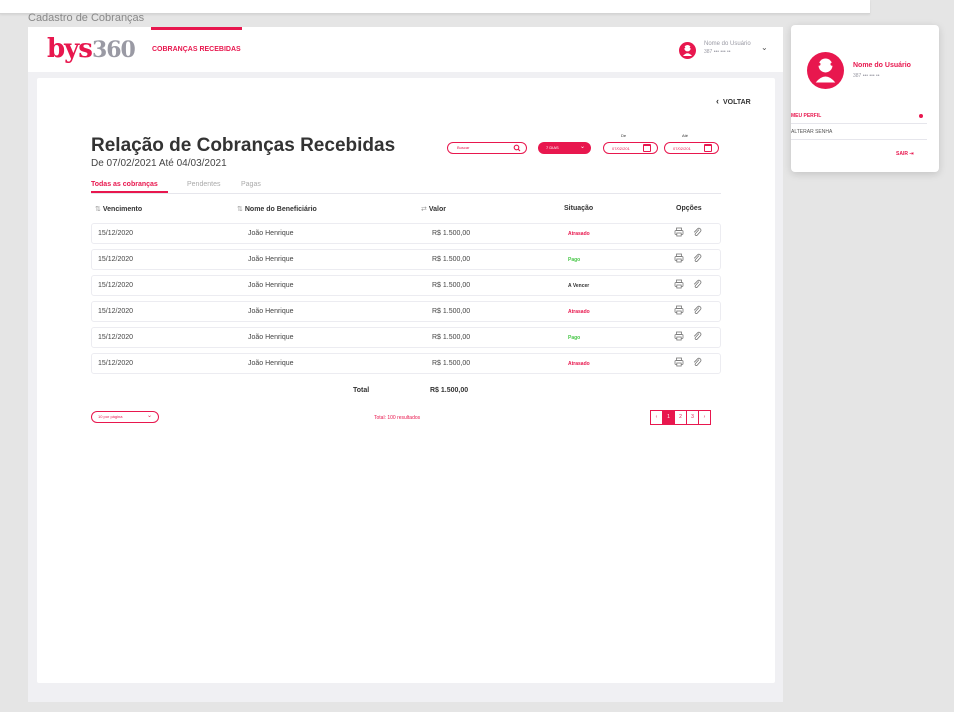  Describe the element at coordinates (277, 209) in the screenshot. I see `column-header-beneficiario: ⇅ Nome do Beneficiário` at that location.